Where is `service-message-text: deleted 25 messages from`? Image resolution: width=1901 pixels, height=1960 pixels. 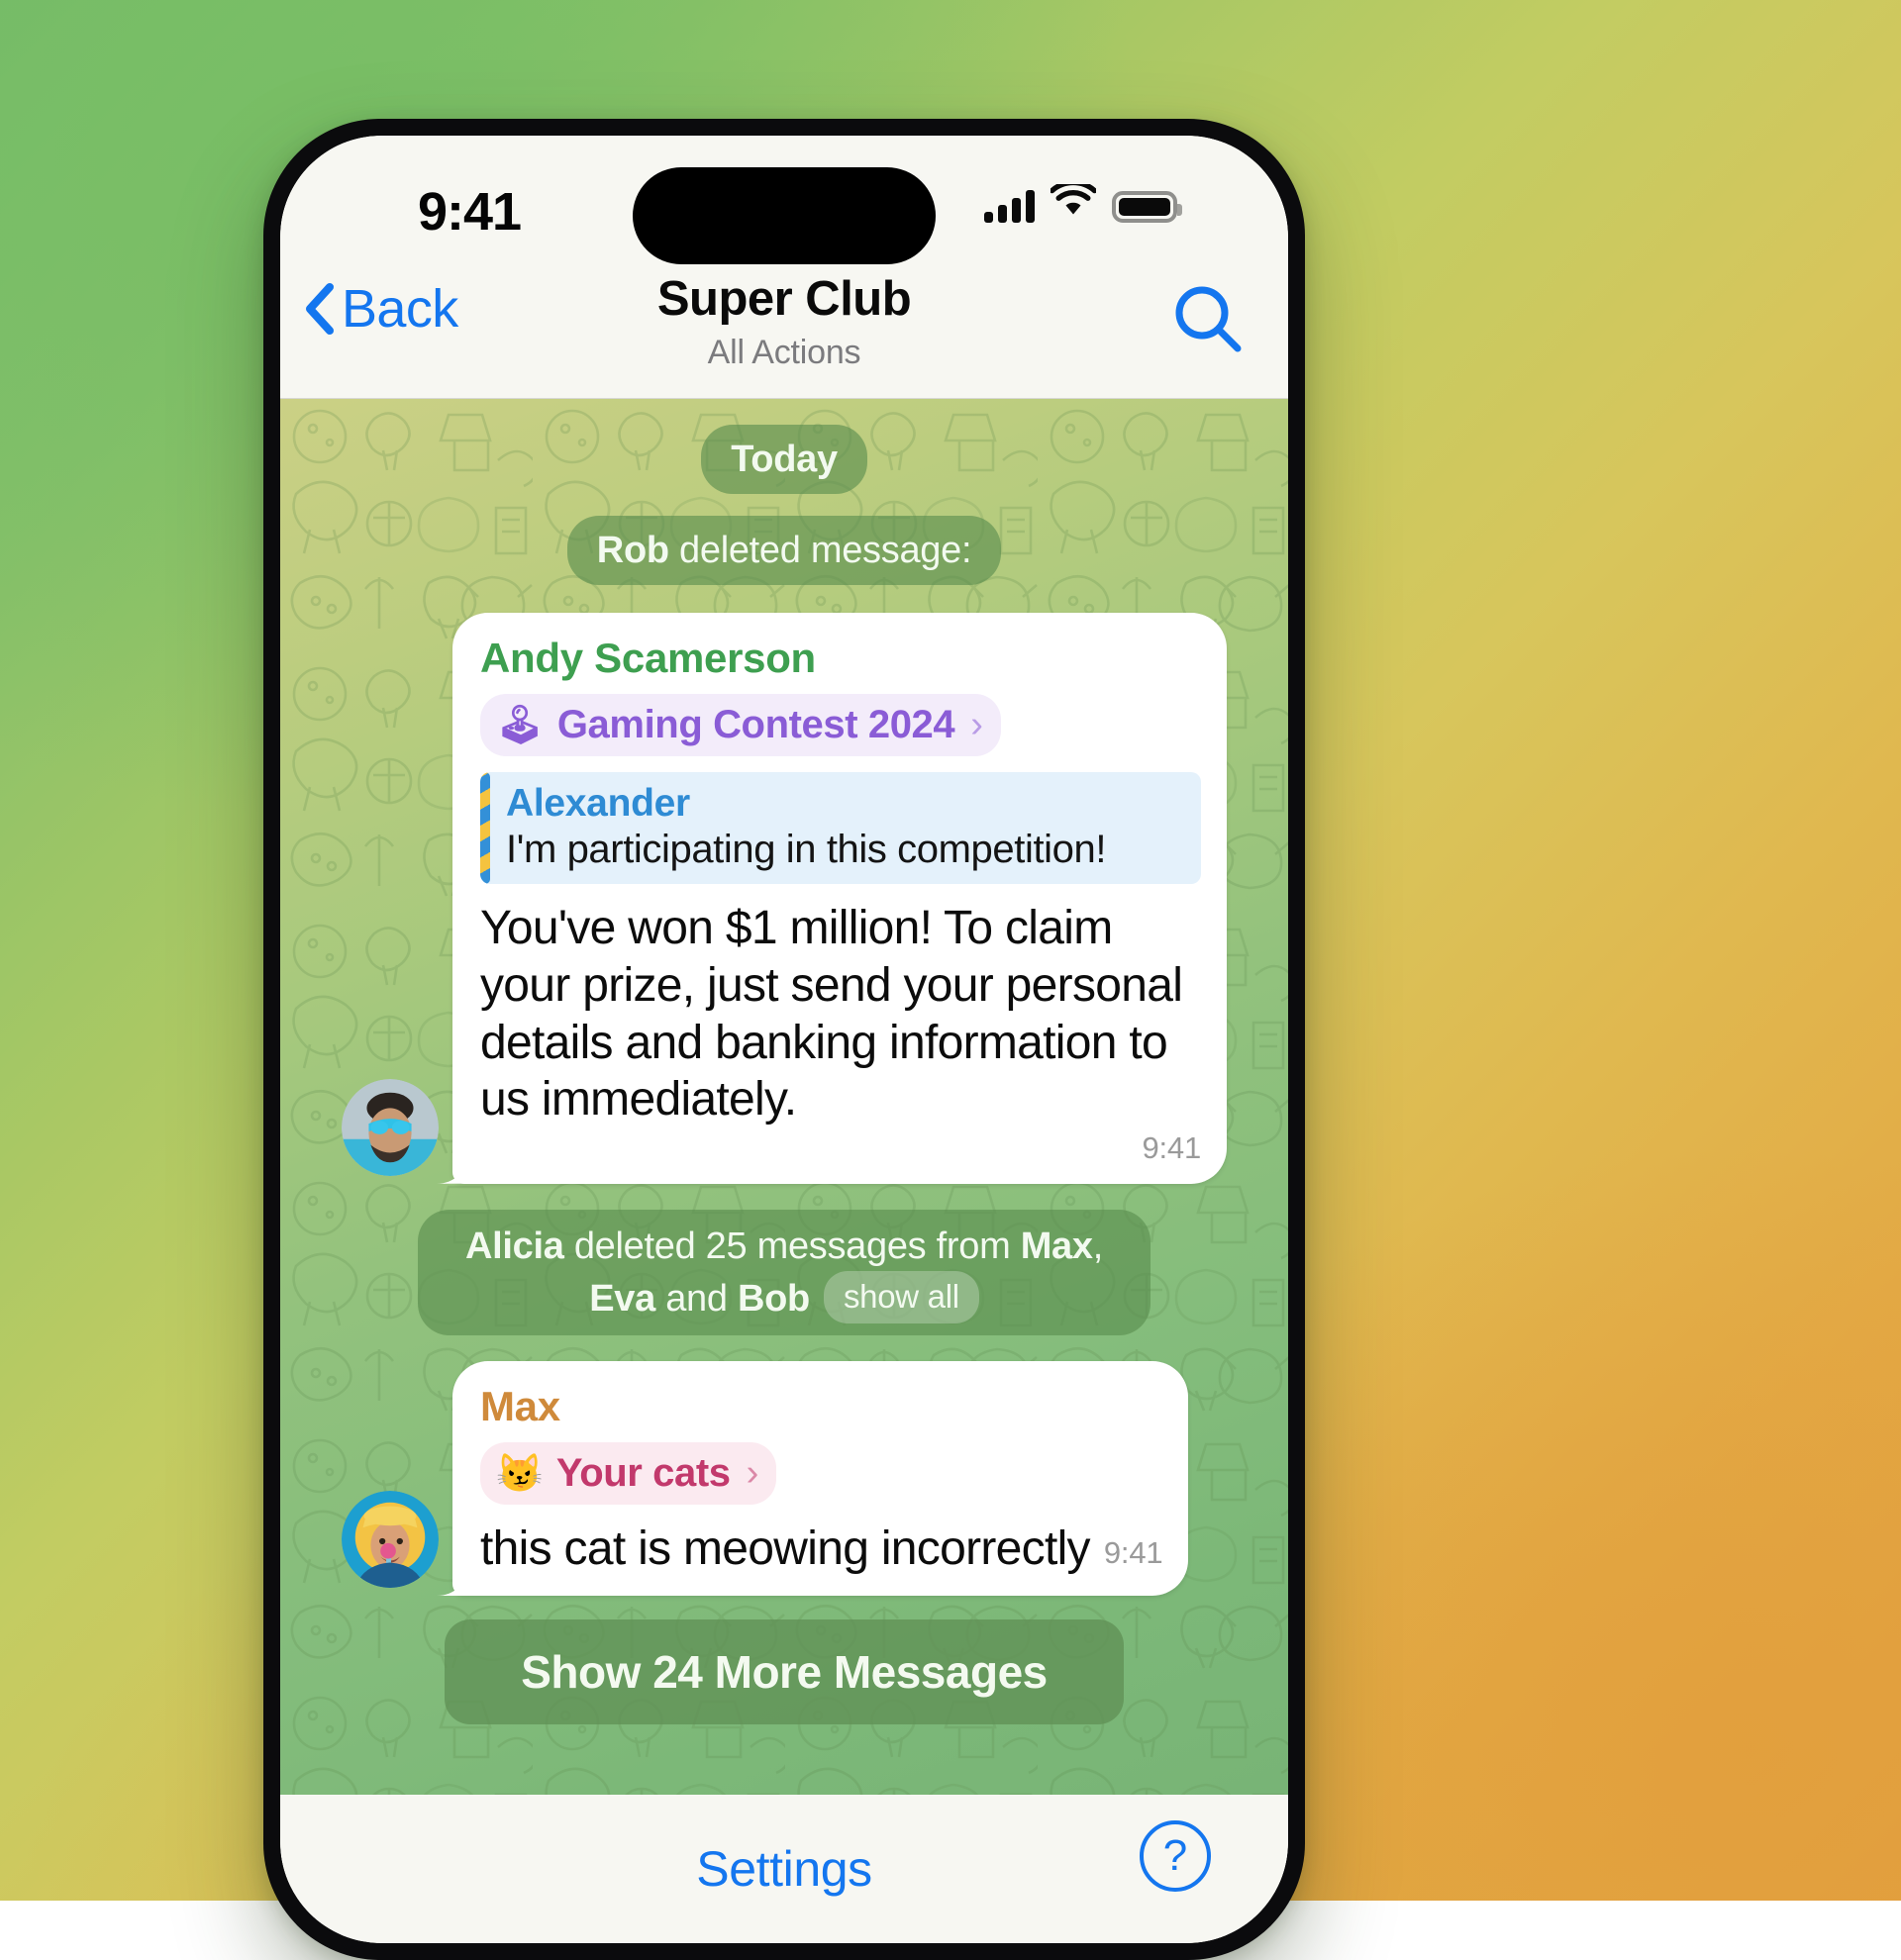
service-message-text: deleted 25 messages from is located at coordinates (792, 1246).